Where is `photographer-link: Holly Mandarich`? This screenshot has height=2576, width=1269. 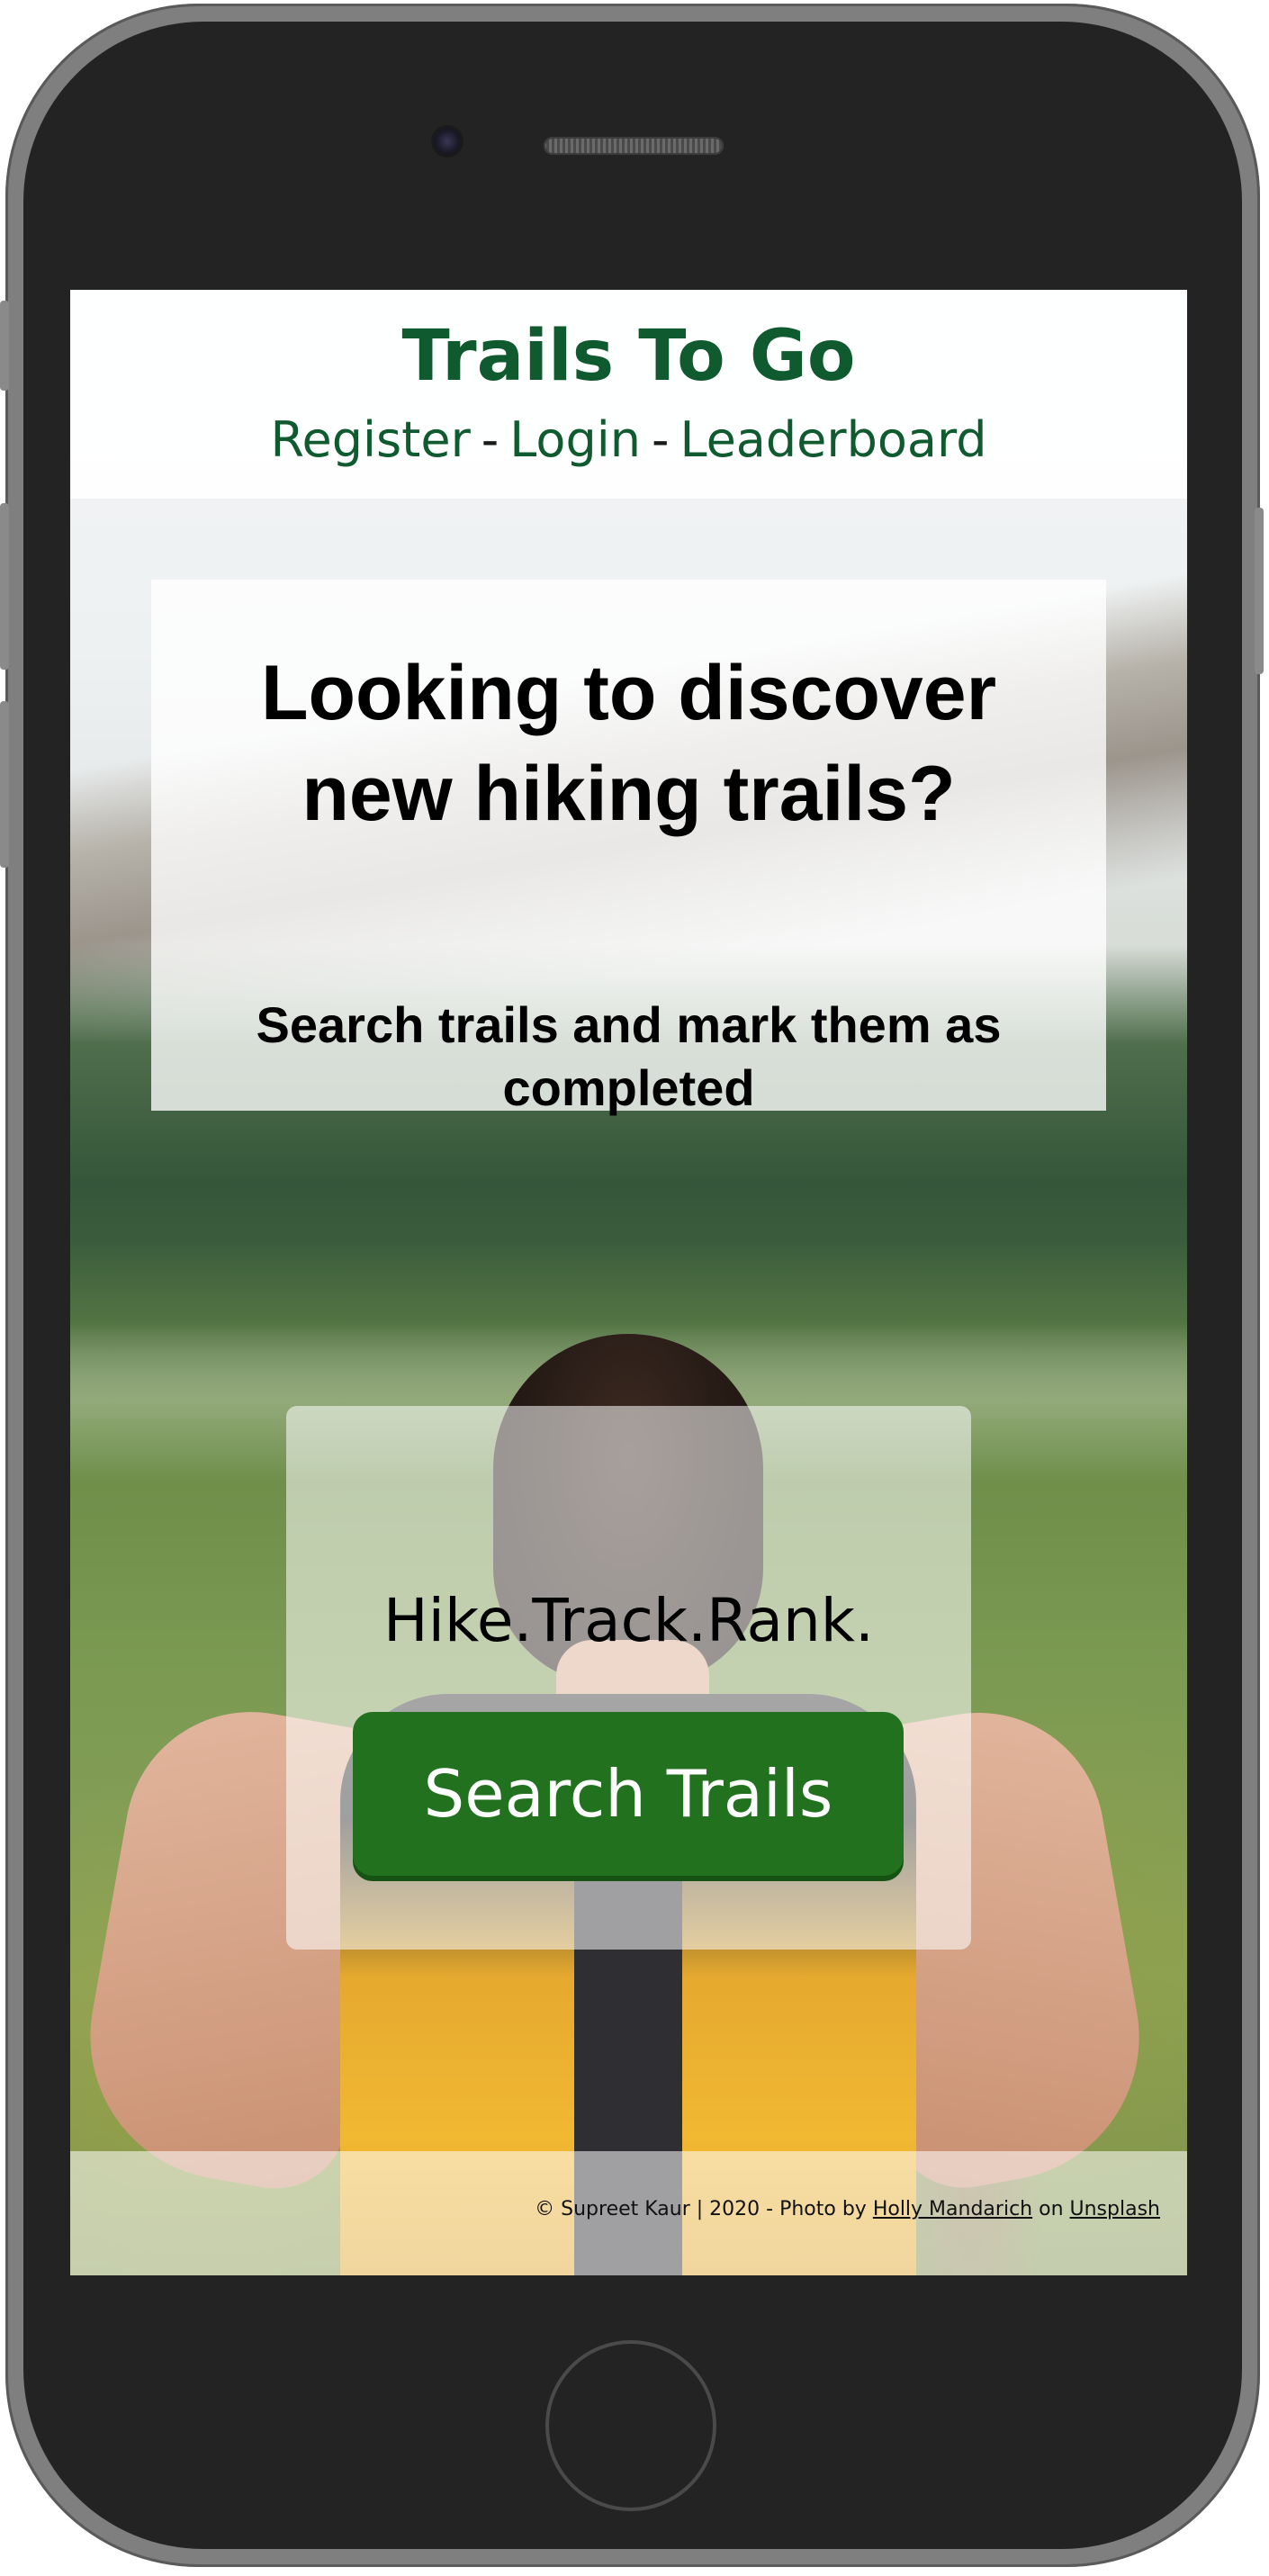 photographer-link: Holly Mandarich is located at coordinates (953, 2209).